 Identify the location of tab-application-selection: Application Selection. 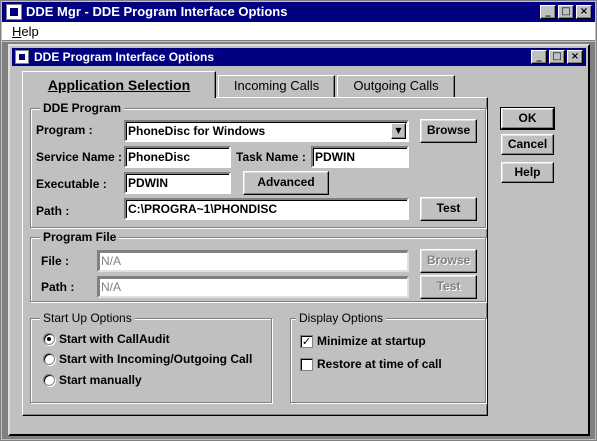
(119, 84).